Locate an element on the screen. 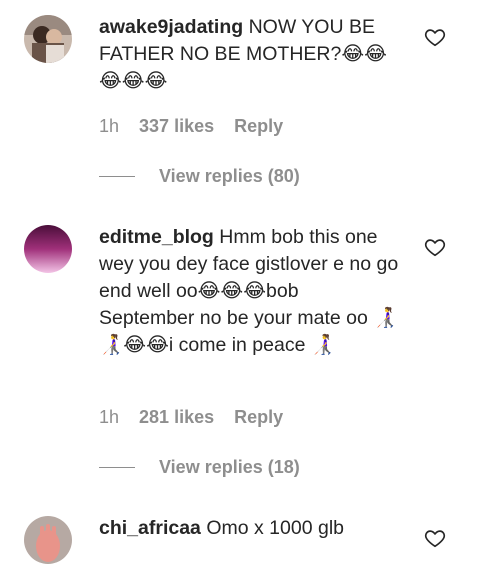 The height and width of the screenshot is (564, 480). comment-likes: 337 likes is located at coordinates (176, 126).